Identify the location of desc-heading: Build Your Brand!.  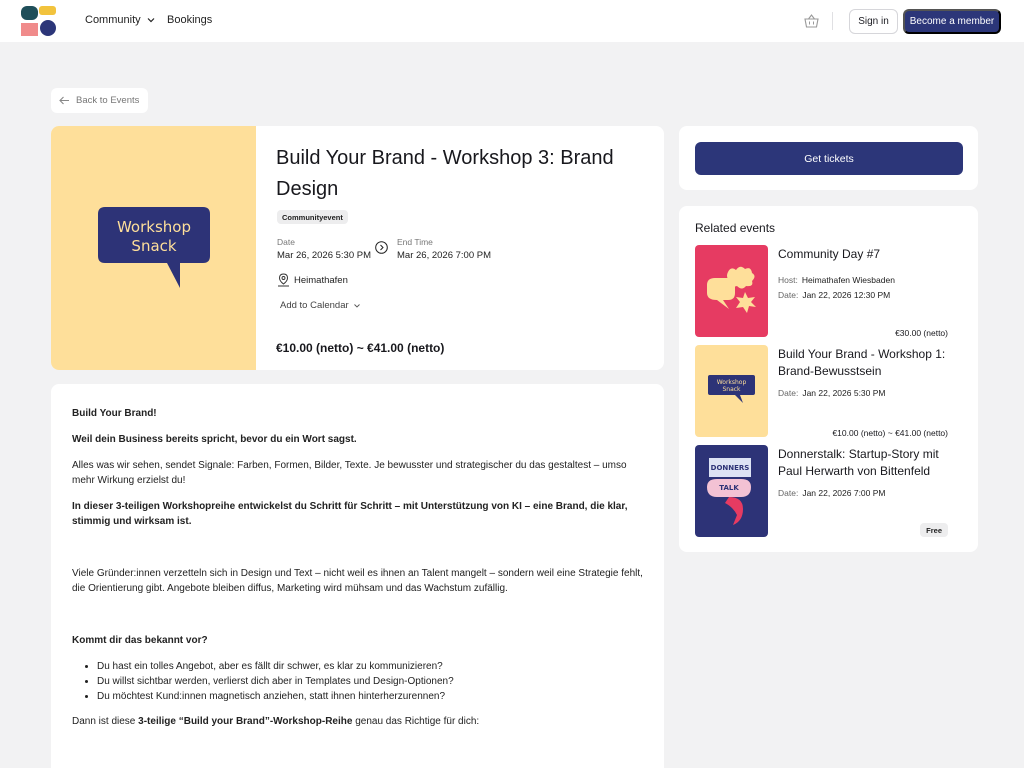
(114, 413).